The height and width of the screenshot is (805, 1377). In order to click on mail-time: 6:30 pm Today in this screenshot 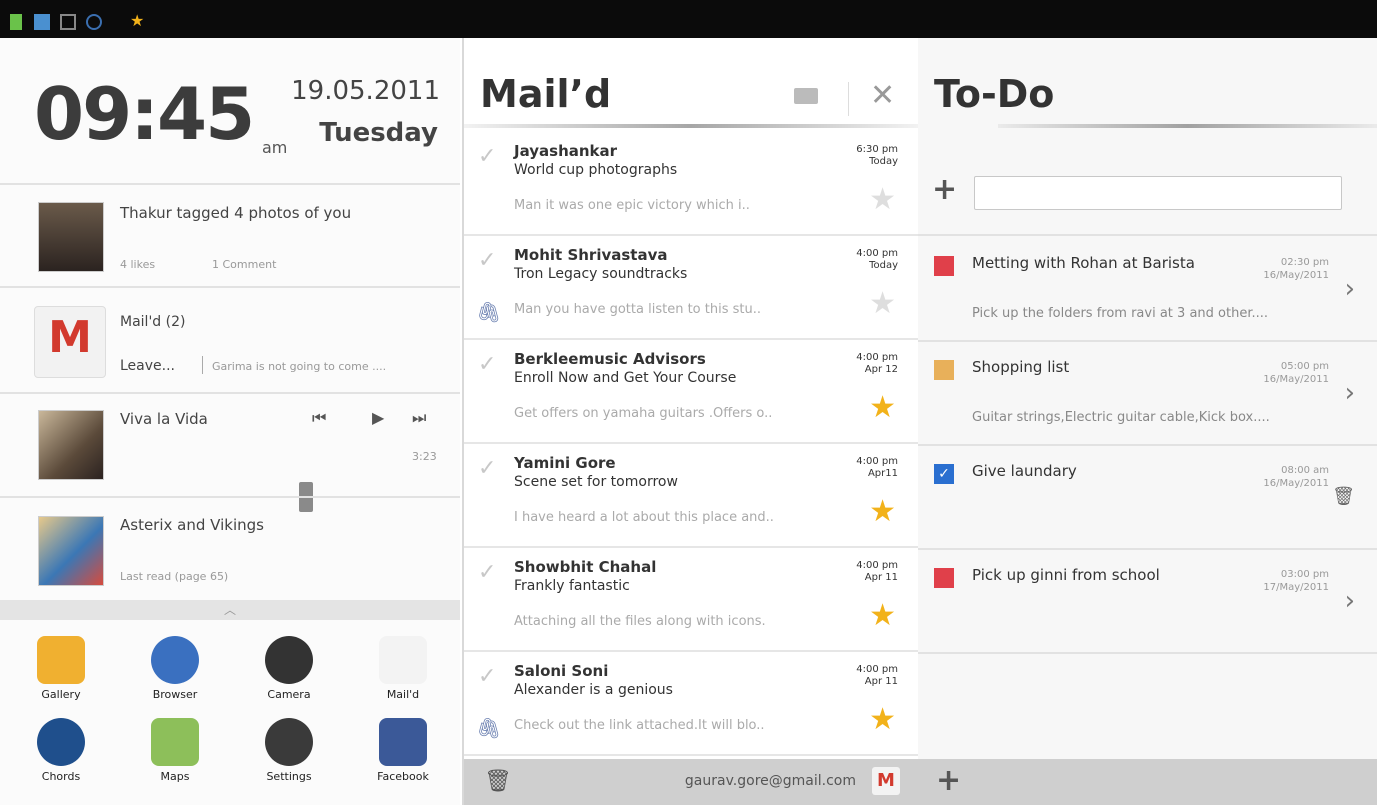, I will do `click(877, 156)`.